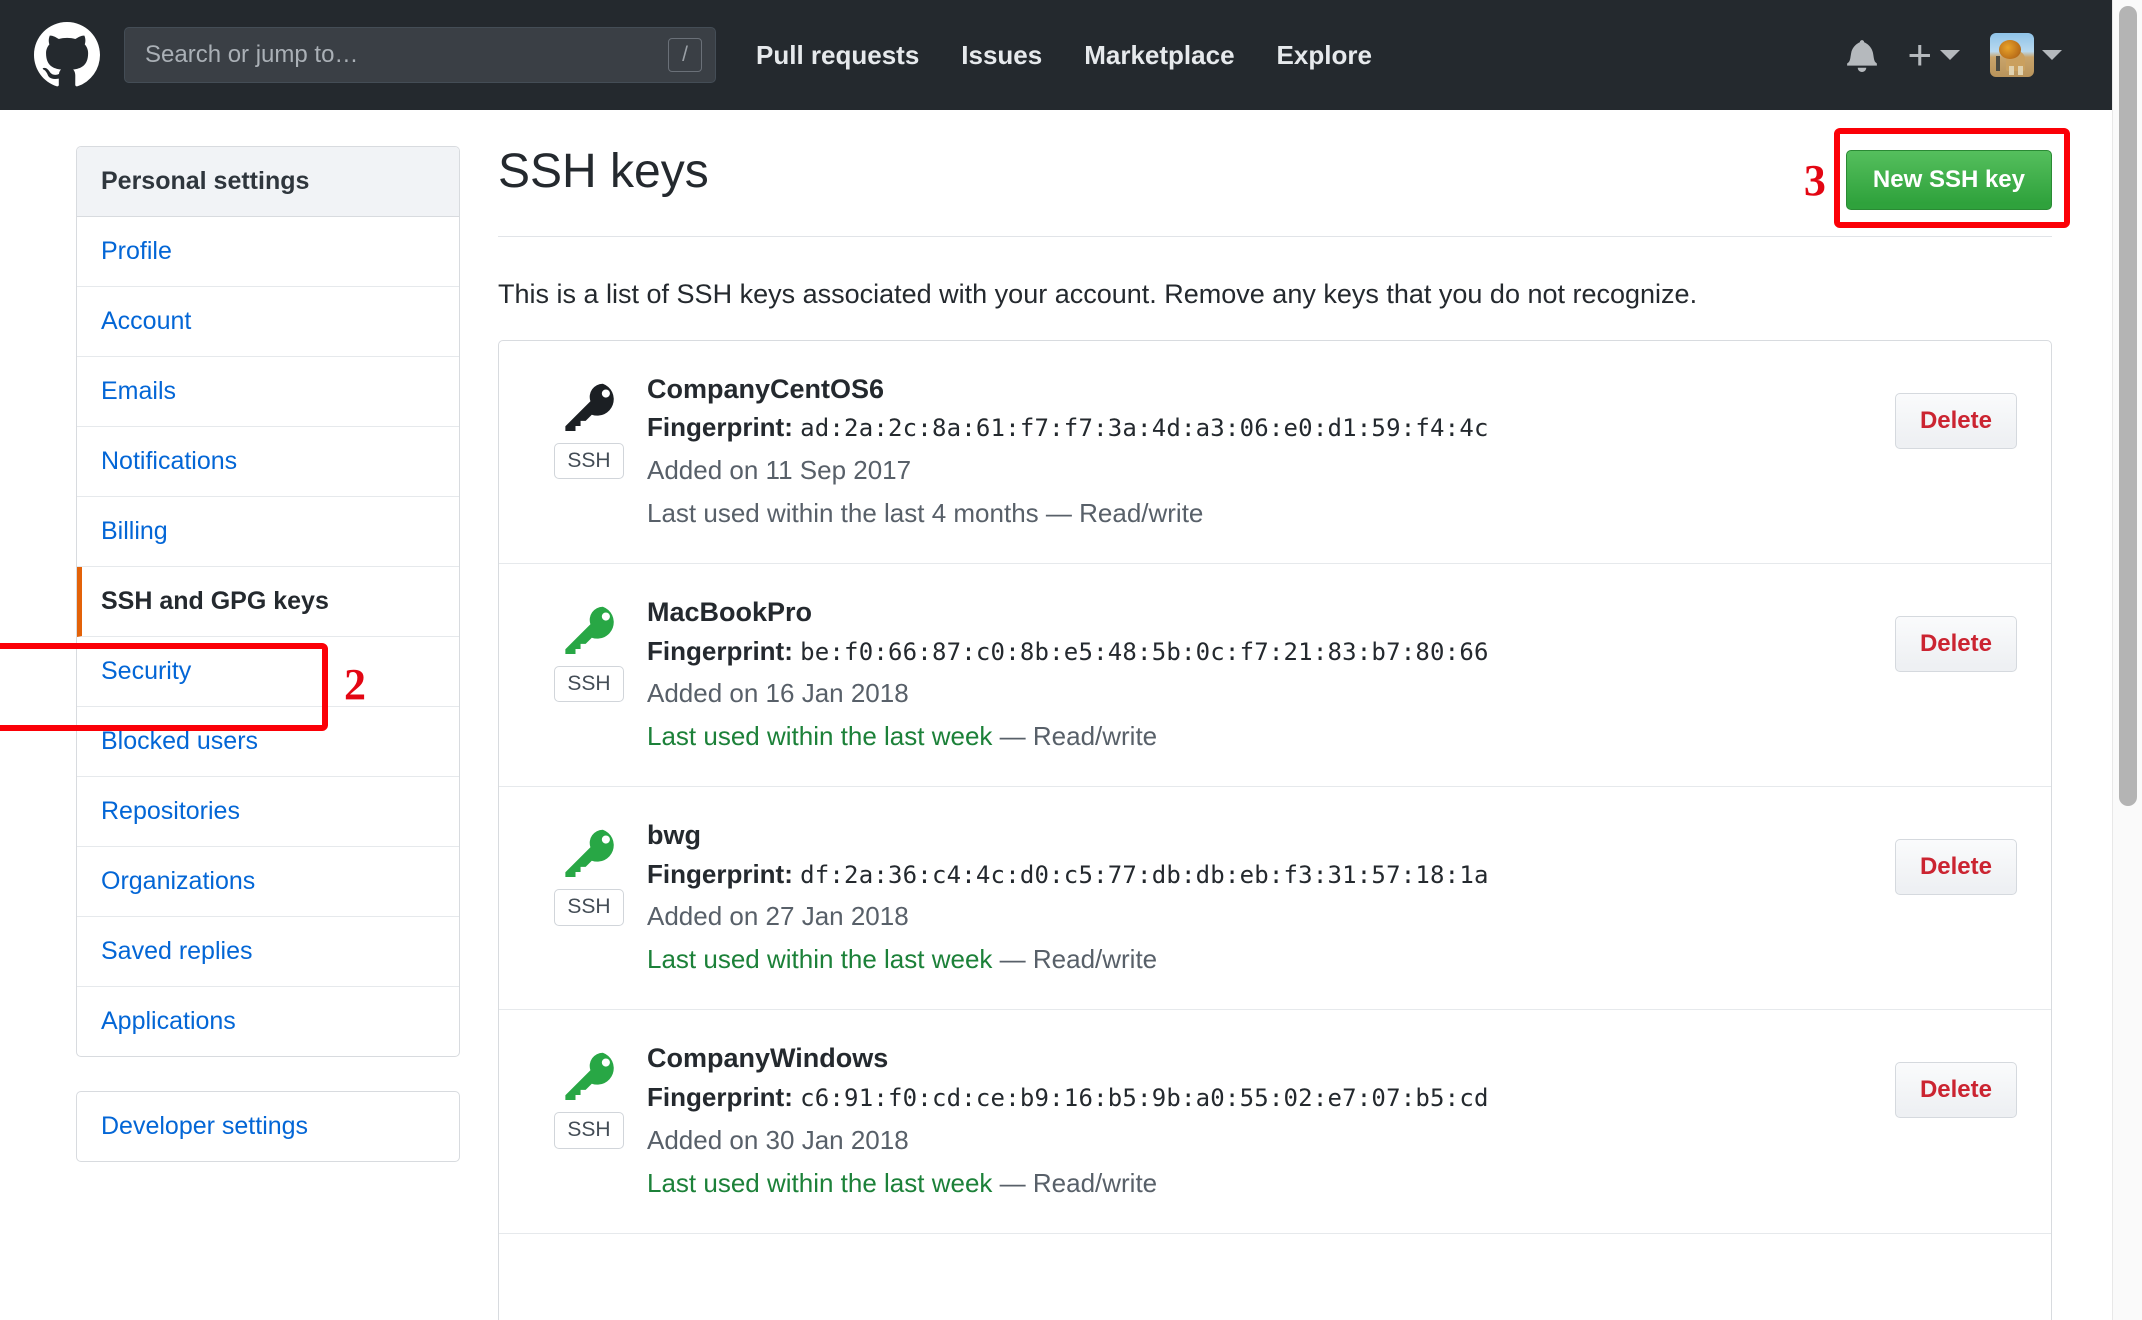  I want to click on account-menu, so click(2026, 55).